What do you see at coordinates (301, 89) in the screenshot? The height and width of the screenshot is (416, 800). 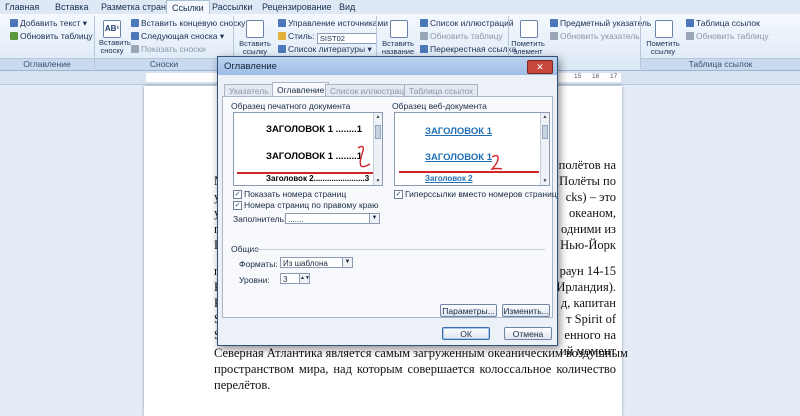 I see `tab-toc: Оглавление` at bounding box center [301, 89].